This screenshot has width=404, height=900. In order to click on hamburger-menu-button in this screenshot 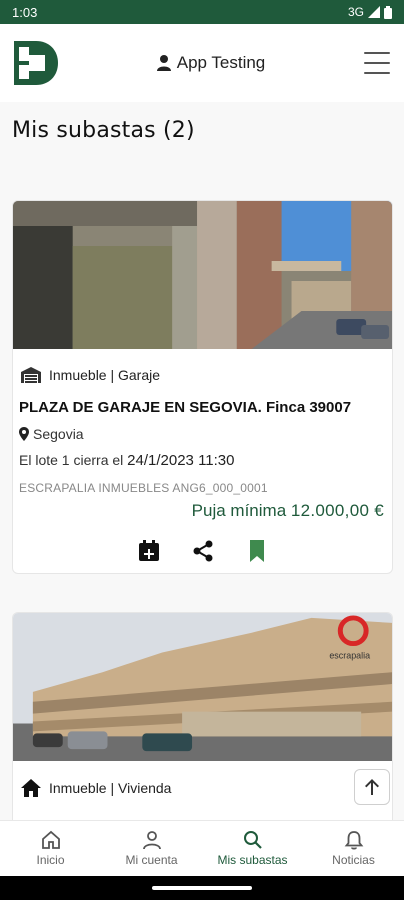, I will do `click(377, 63)`.